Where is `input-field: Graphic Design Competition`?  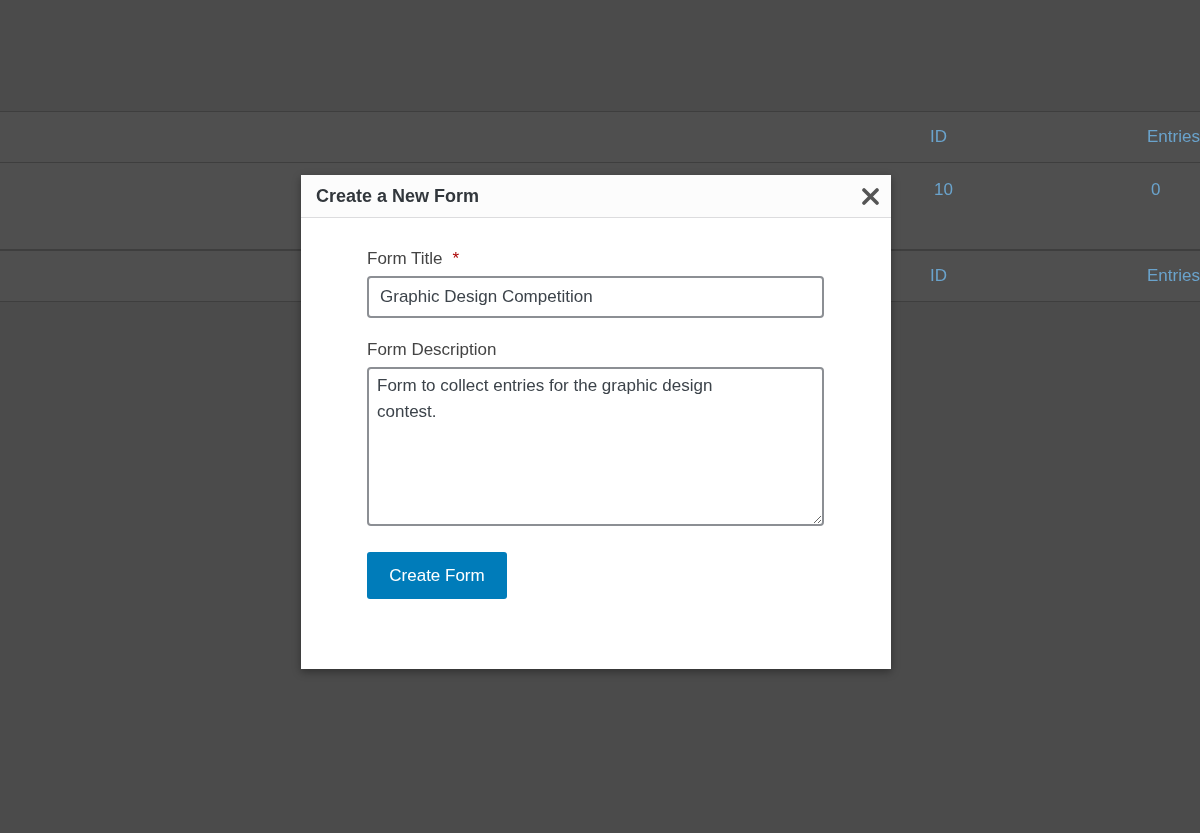
input-field: Graphic Design Competition is located at coordinates (595, 297).